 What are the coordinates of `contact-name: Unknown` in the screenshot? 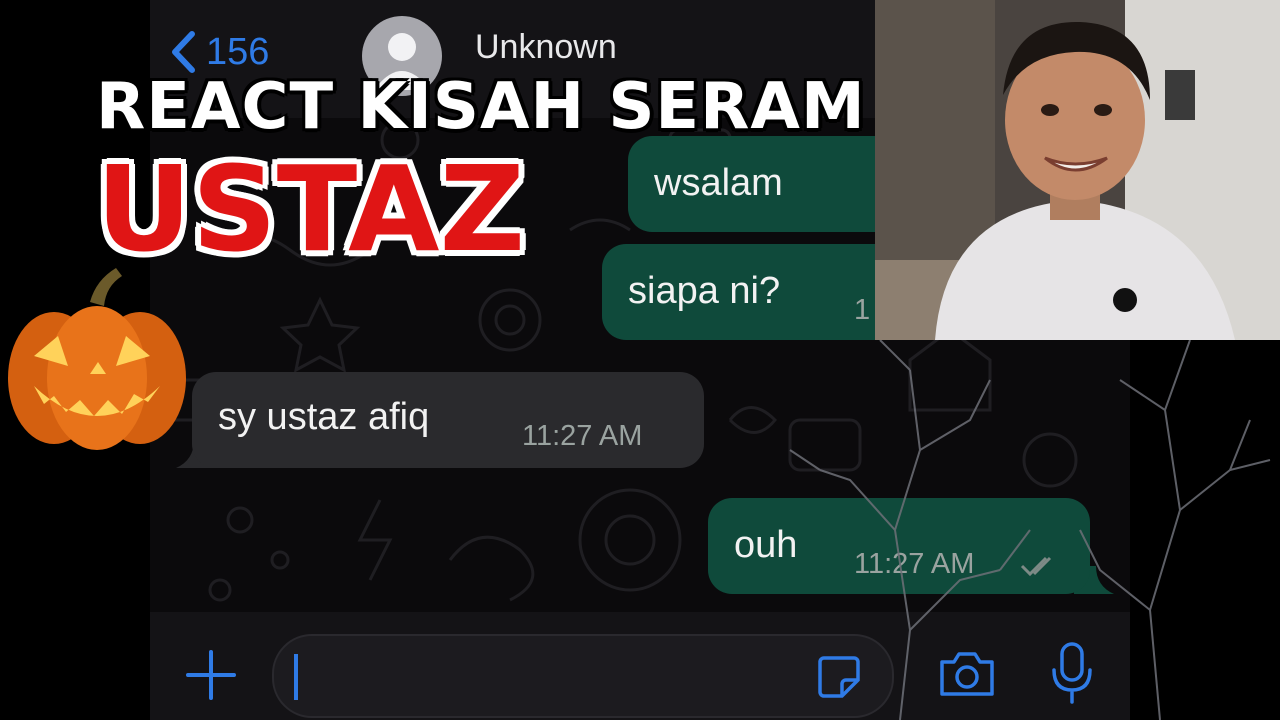 It's located at (546, 47).